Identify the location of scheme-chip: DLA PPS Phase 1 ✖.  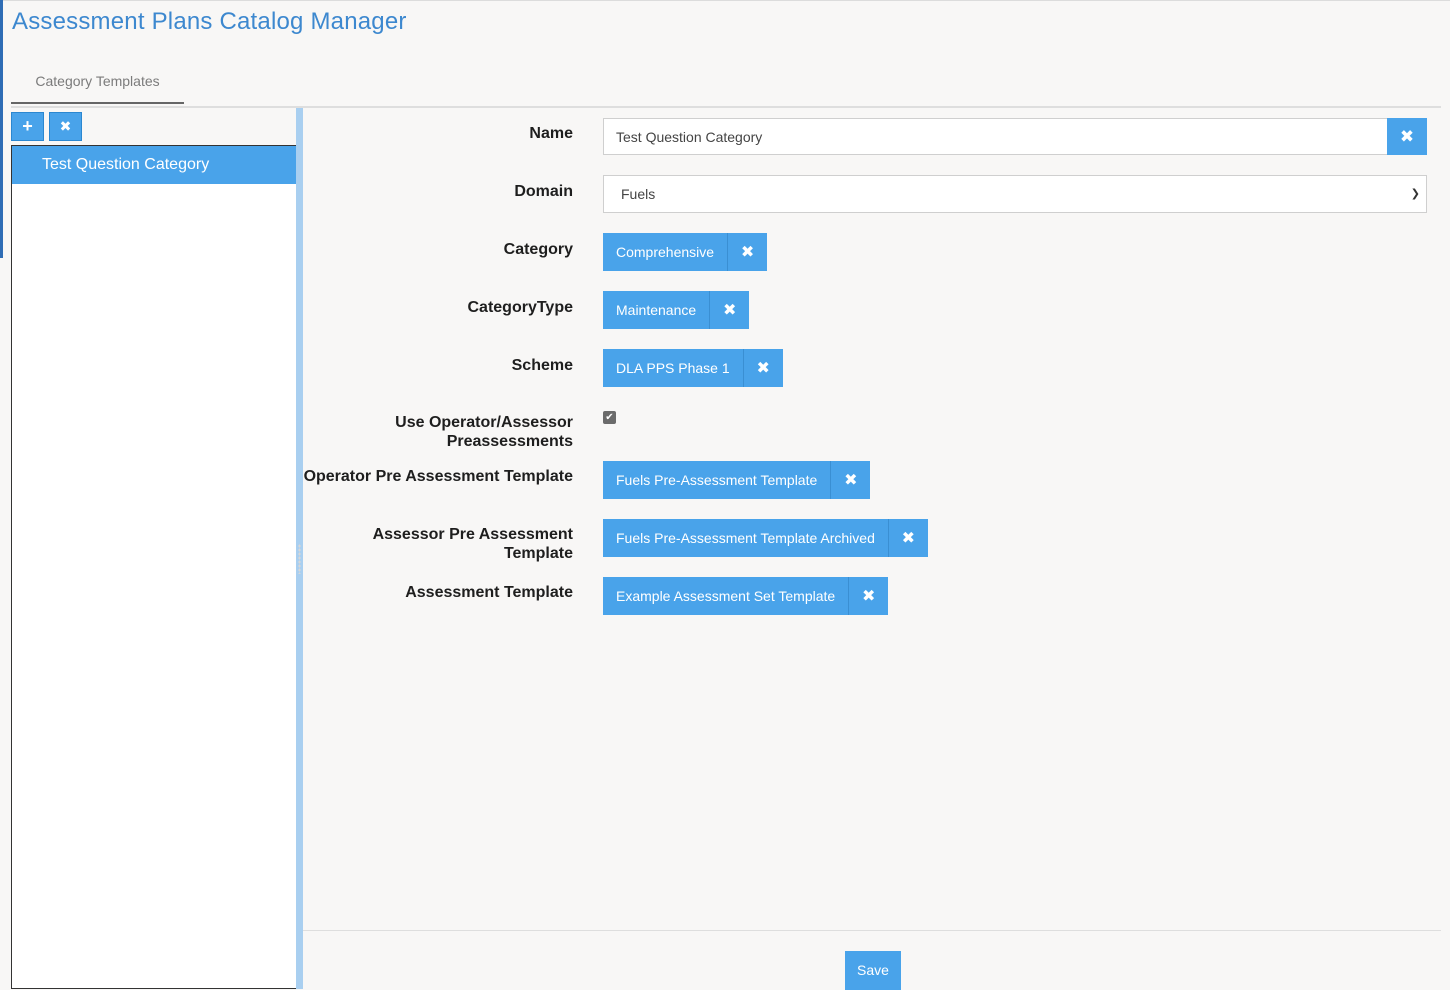
(693, 368).